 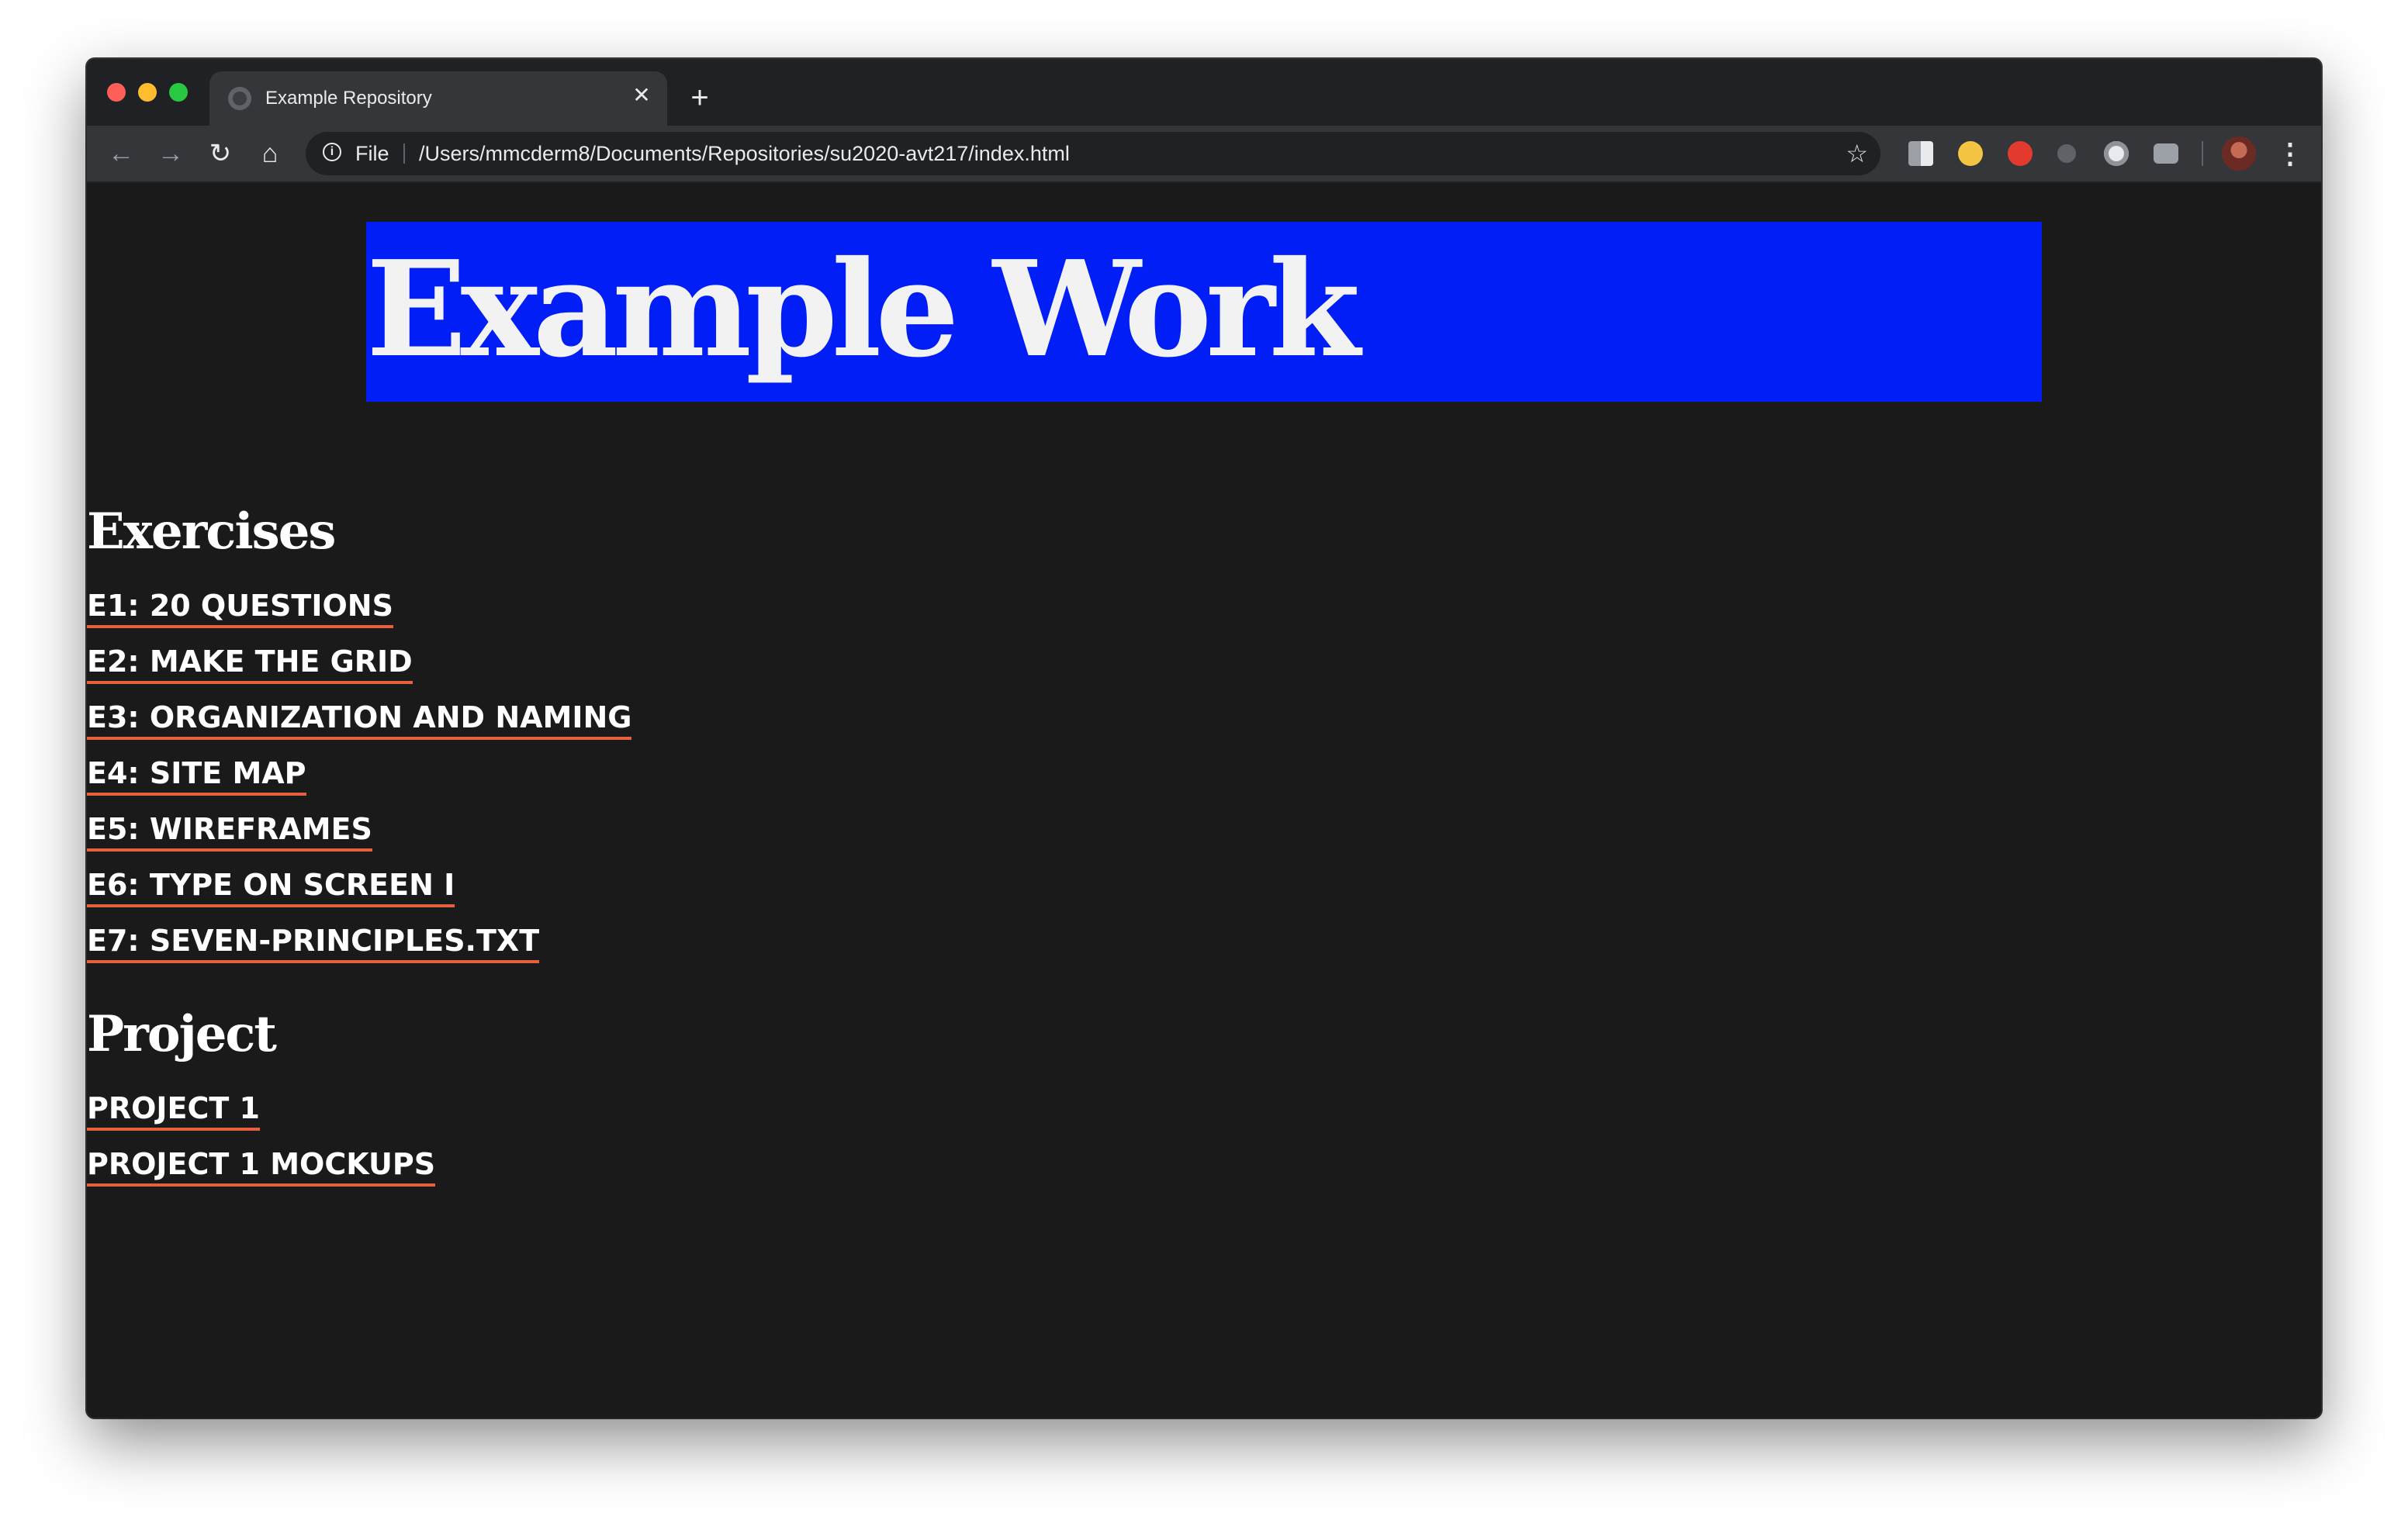 What do you see at coordinates (313, 942) in the screenshot?
I see `link-e7: E7: SEVEN-PRINCIPLES.TXT` at bounding box center [313, 942].